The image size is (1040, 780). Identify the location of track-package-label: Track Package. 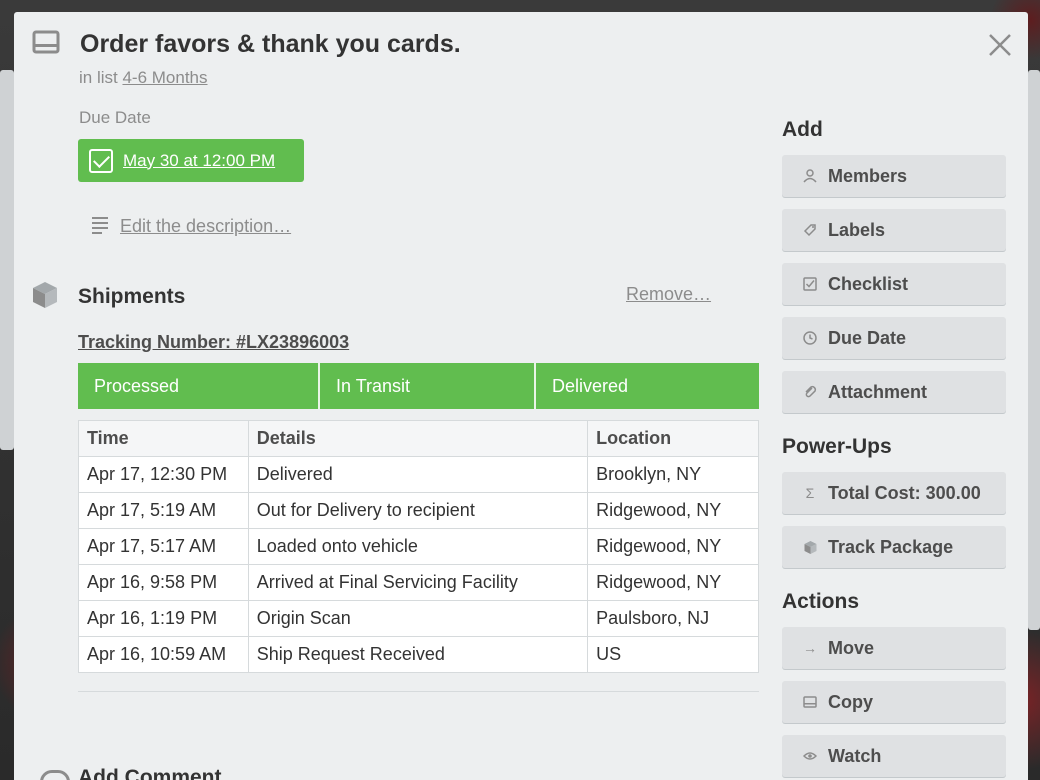
(891, 546).